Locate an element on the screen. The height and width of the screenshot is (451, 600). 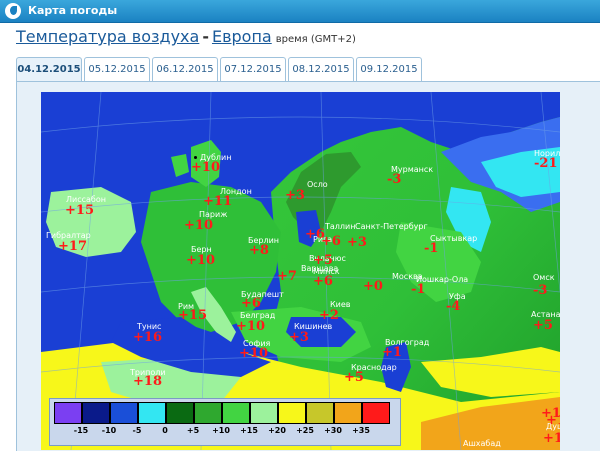
city-label: Омск is located at coordinates (544, 277).